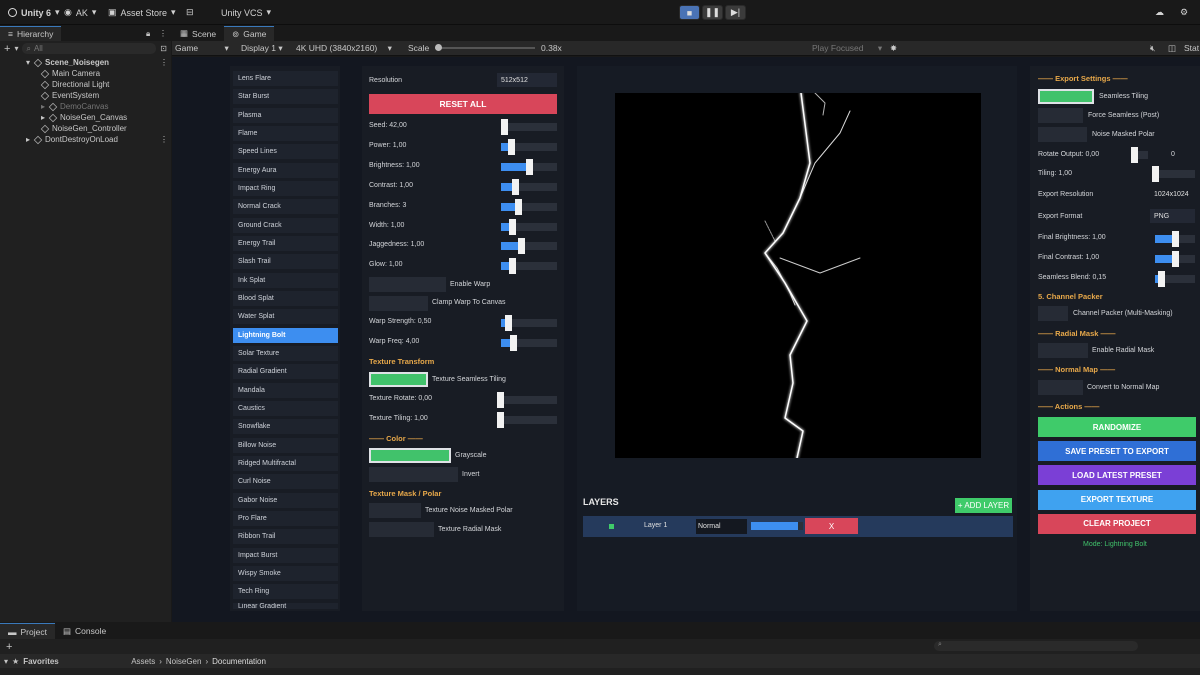 This screenshot has height=675, width=1200. Describe the element at coordinates (143, 661) in the screenshot. I see `breadcrumb-assets: Assets` at that location.